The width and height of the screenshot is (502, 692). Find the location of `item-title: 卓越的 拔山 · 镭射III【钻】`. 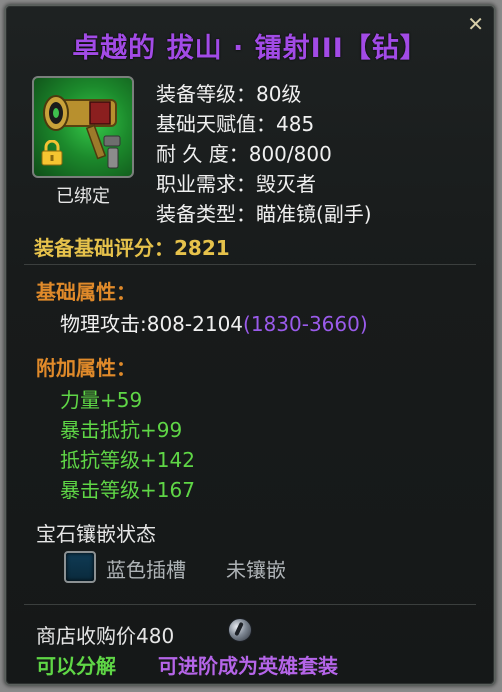

item-title: 卓越的 拔山 · 镭射III【钻】 is located at coordinates (250, 48).